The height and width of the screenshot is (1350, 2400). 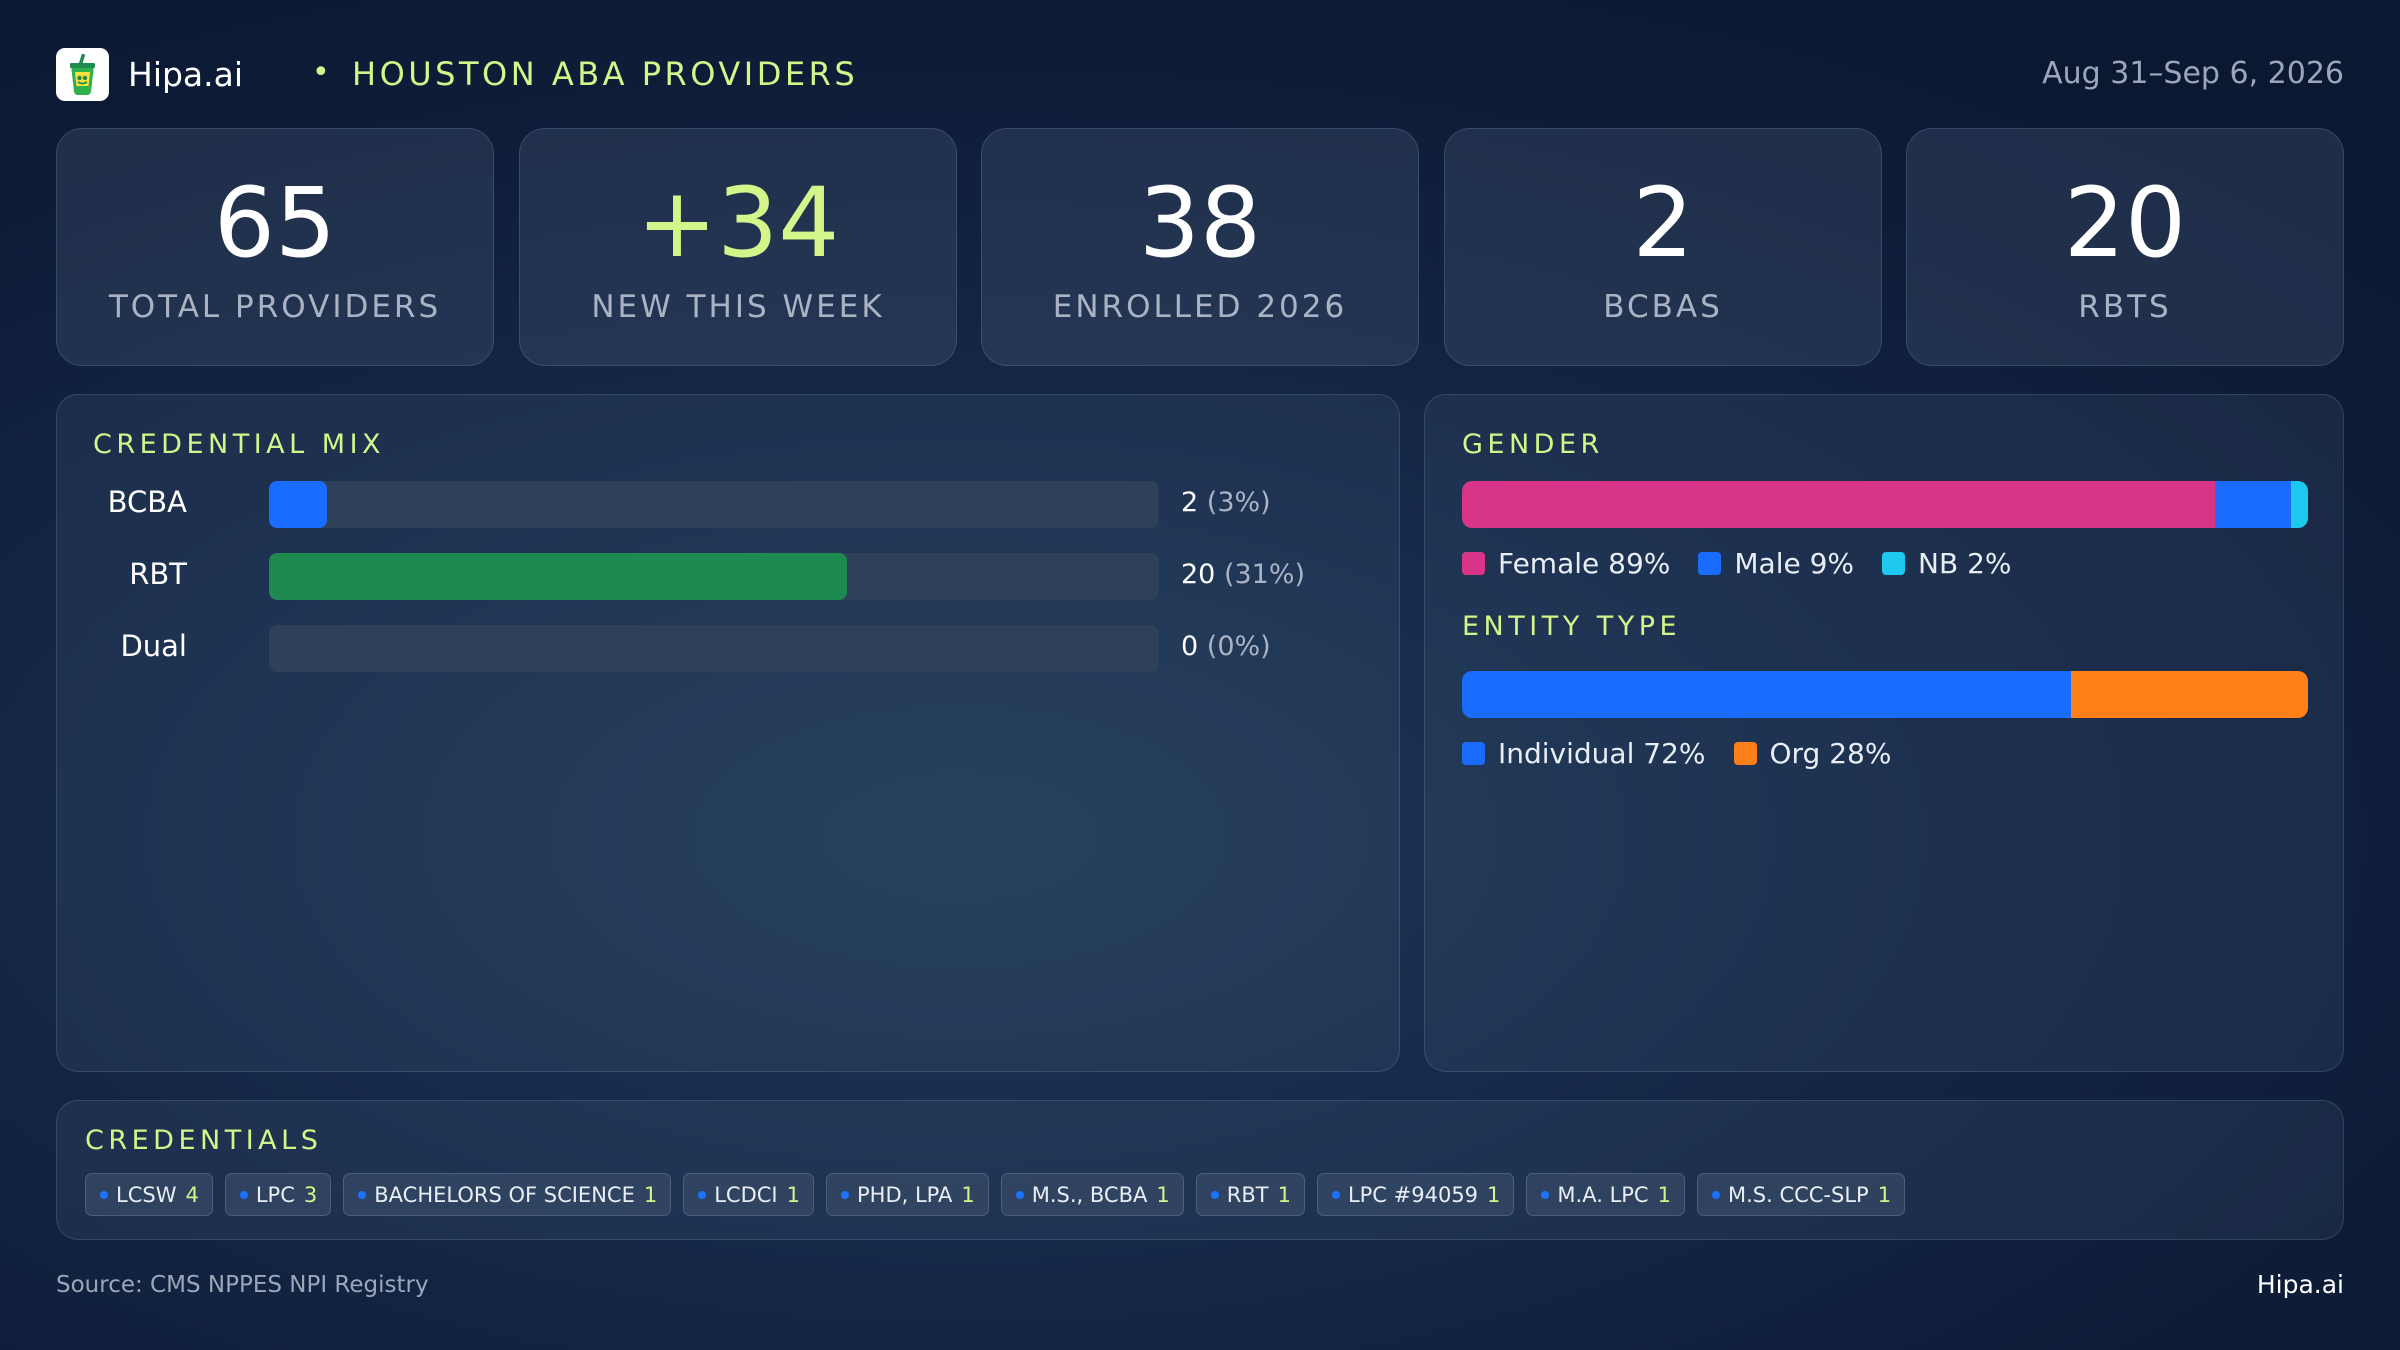 I want to click on credential-chip: M.S., BCBA 1, so click(x=1092, y=1194).